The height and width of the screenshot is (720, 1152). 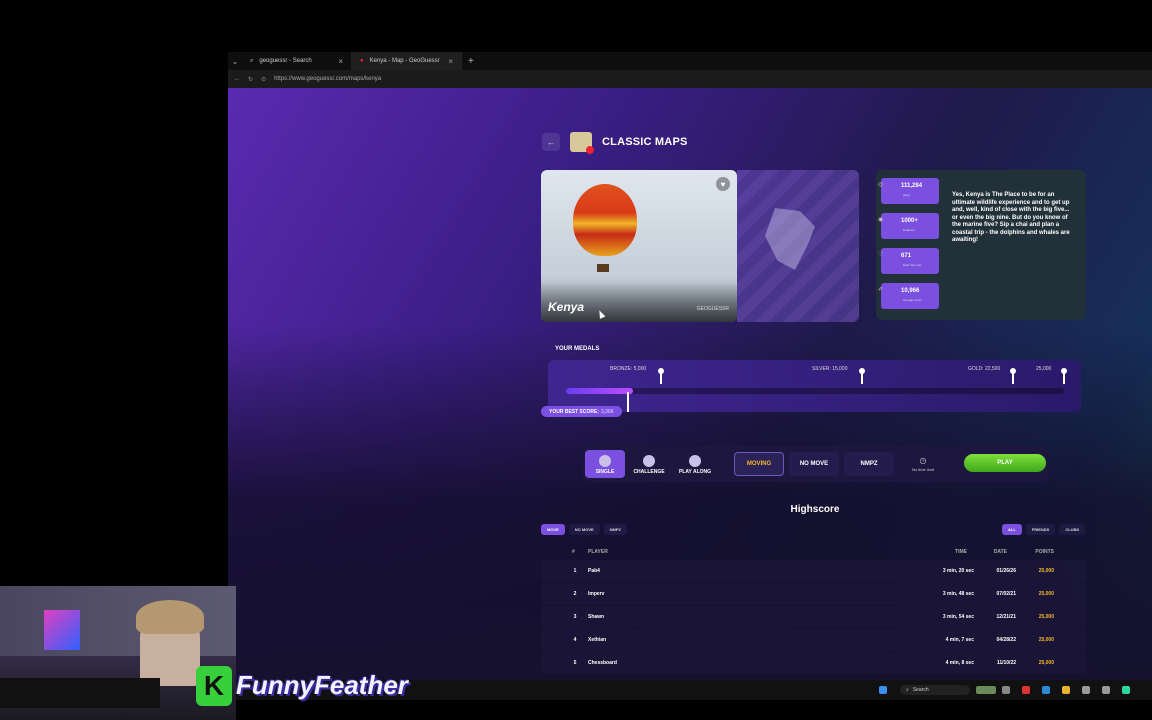 What do you see at coordinates (813, 571) in the screenshot?
I see `table-row: 1 Pab4 3 min, 20 sec 01/26/26 25,000` at bounding box center [813, 571].